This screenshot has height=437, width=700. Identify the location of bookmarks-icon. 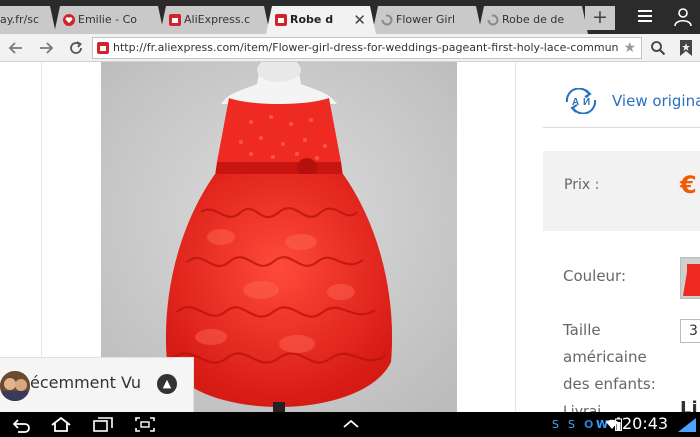
(686, 48).